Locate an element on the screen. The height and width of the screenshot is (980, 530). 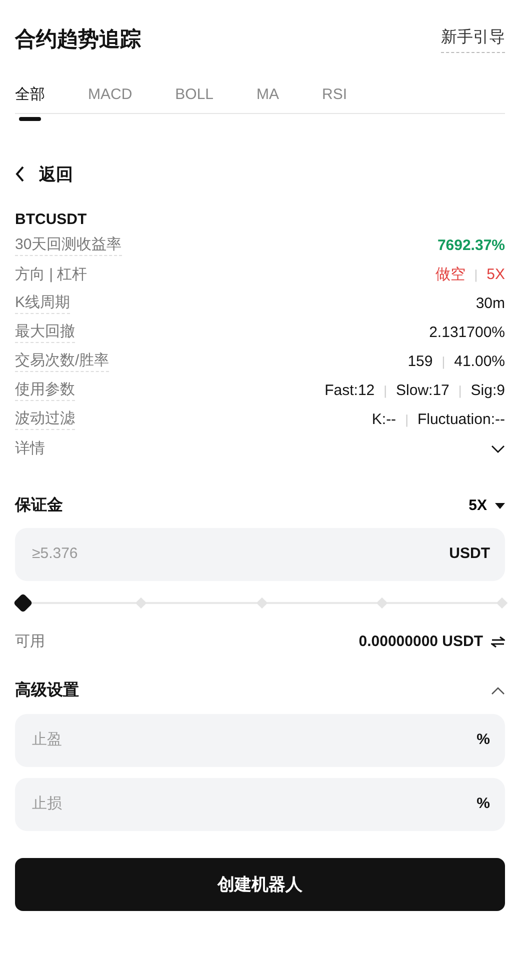
filter-tab: MA is located at coordinates (268, 95).